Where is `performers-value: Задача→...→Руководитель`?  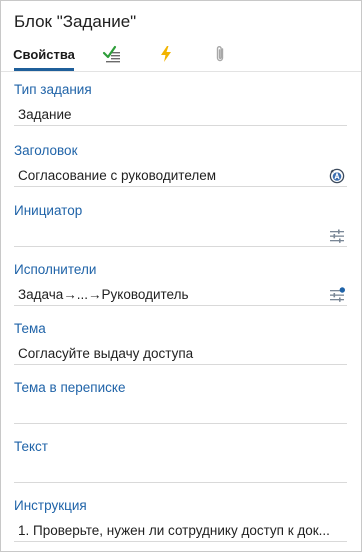 performers-value: Задача→...→Руководитель is located at coordinates (103, 294).